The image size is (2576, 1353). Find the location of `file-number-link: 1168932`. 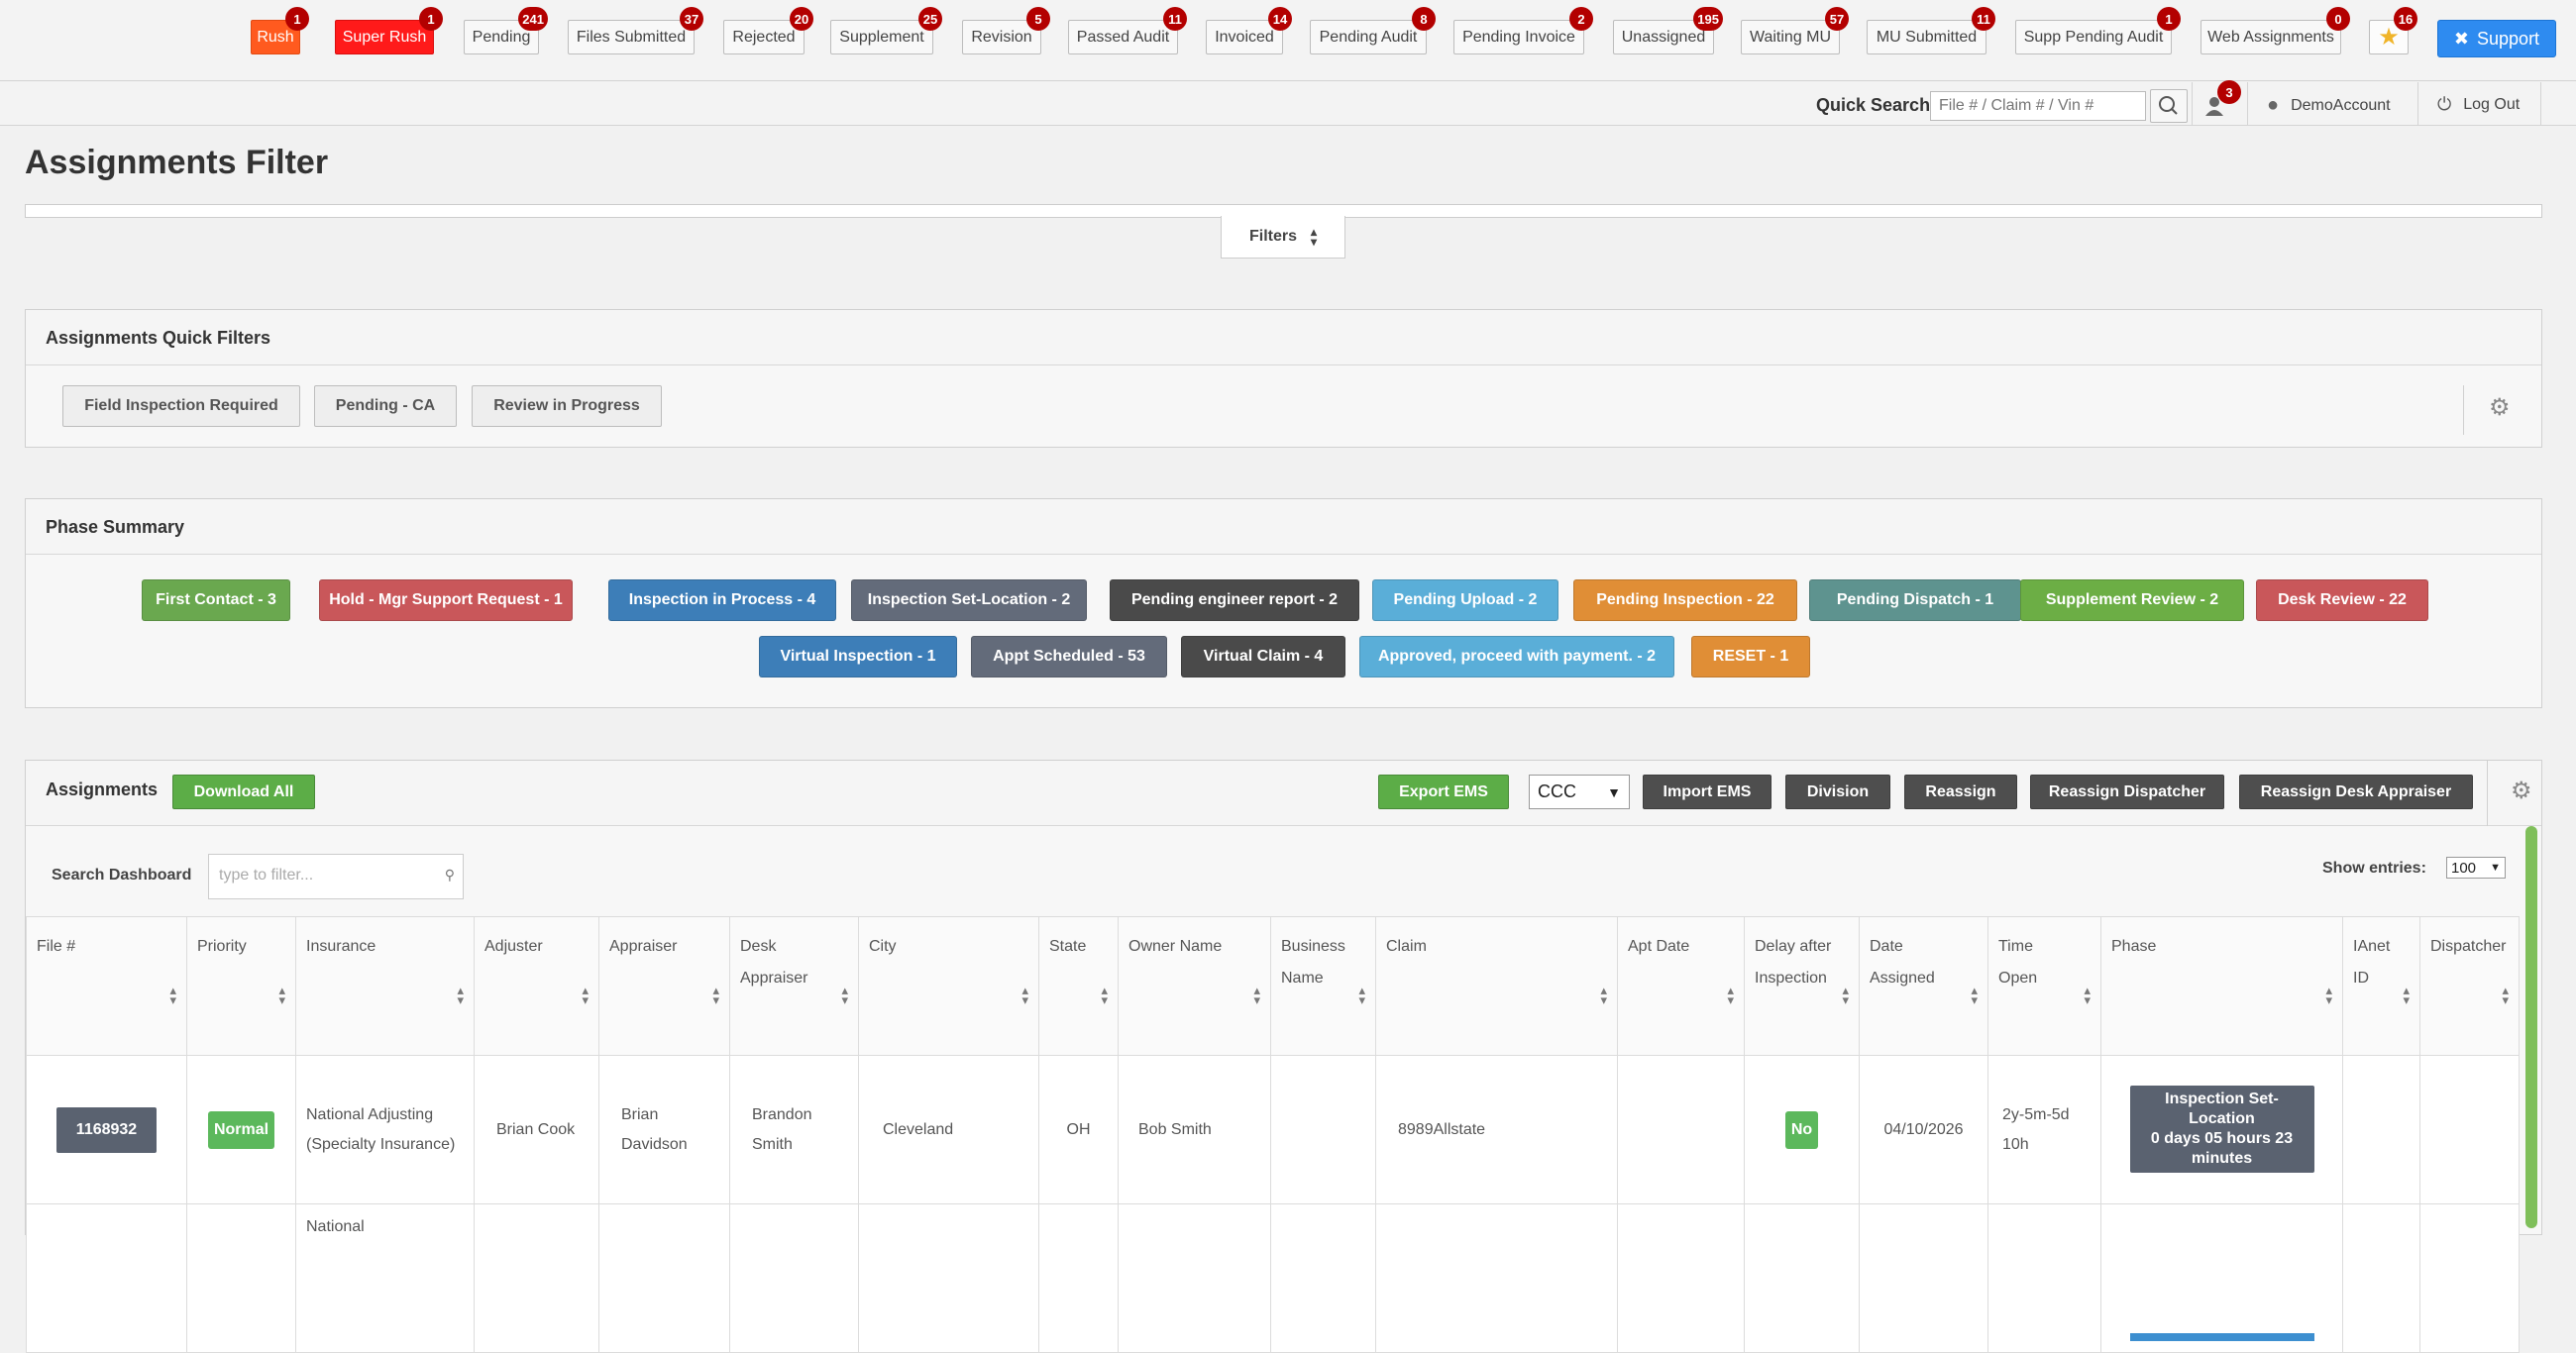

file-number-link: 1168932 is located at coordinates (106, 1129).